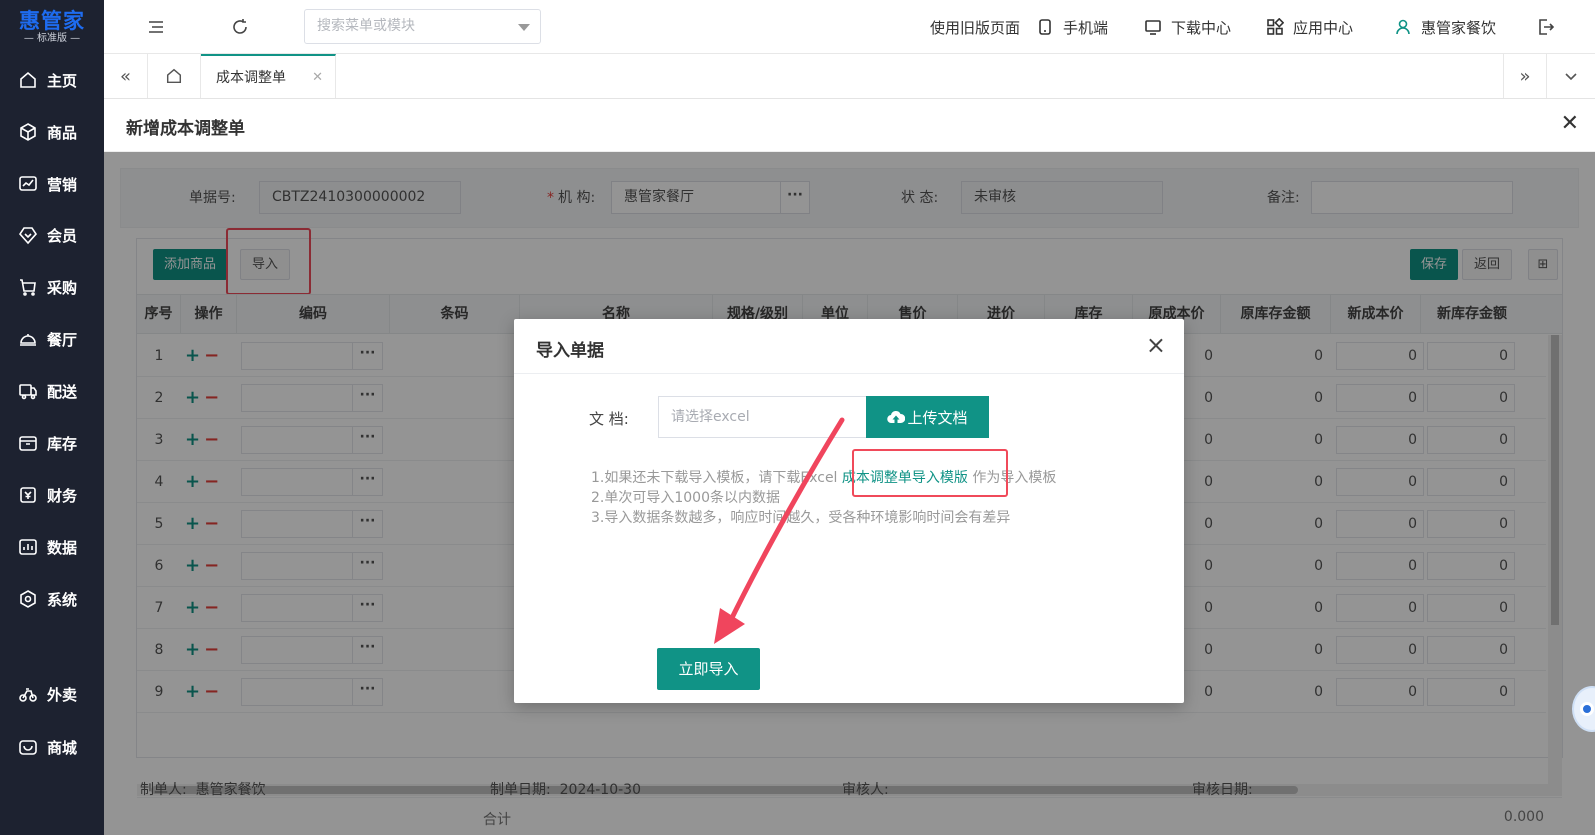  What do you see at coordinates (801, 518) in the screenshot?
I see `import-note-3: 3.导入数据条数越多，响应时间越久，受各种环境影响时间会有差异` at bounding box center [801, 518].